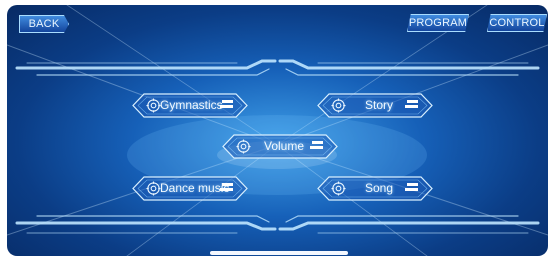  I want to click on control-button: CONTROL, so click(517, 23).